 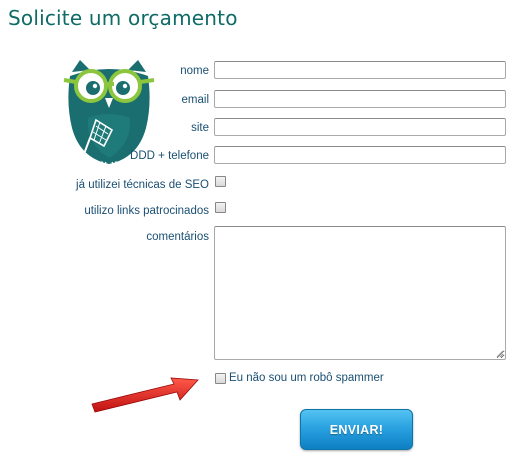 I want to click on seo-checkbox, so click(x=220, y=181).